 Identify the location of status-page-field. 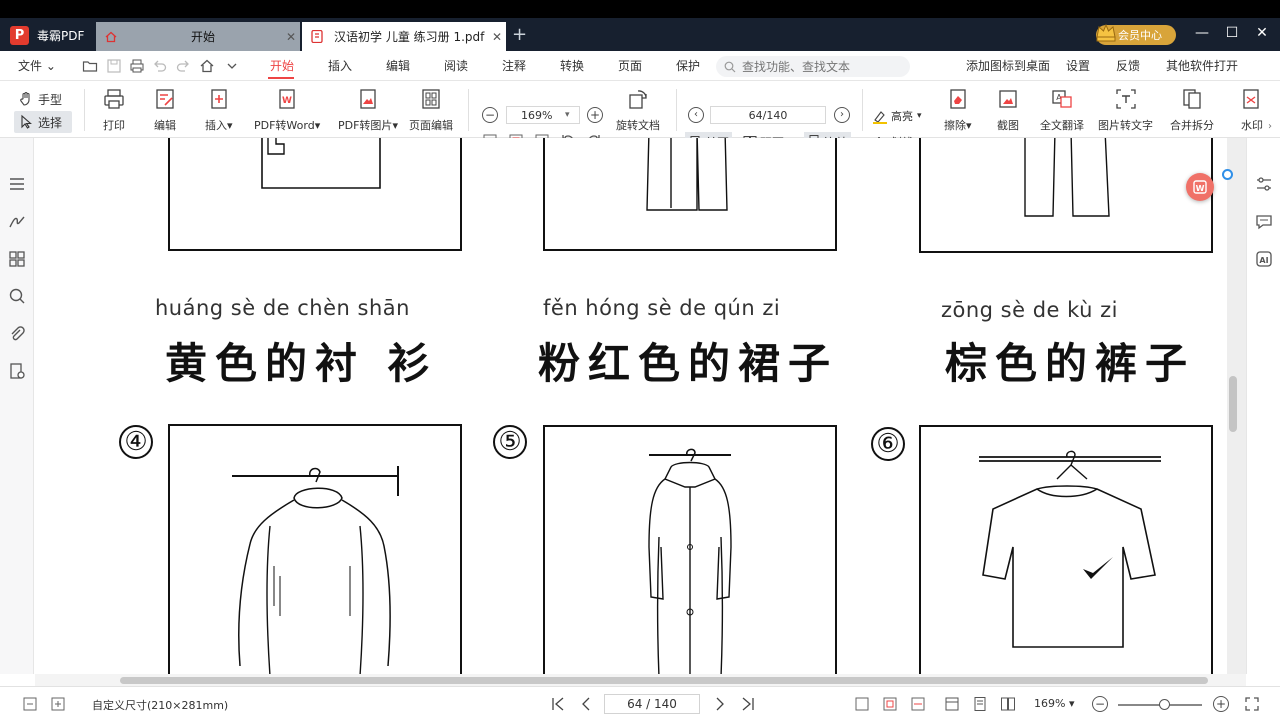
(652, 704).